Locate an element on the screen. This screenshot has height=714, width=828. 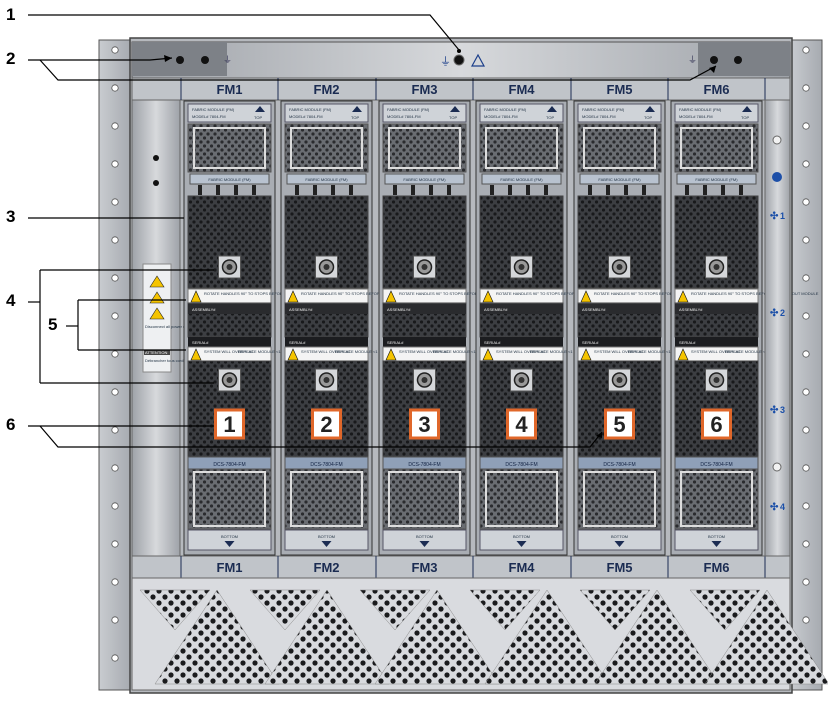
slot-number: 6 is located at coordinates (716, 424).